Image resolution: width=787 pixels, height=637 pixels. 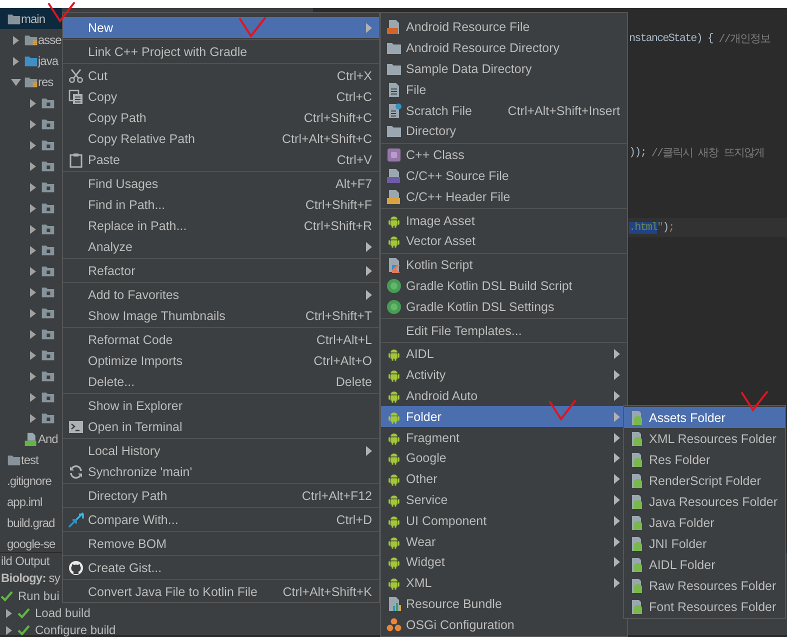 I want to click on menu-item: Replace in Path... Ctrl+Shift+R, so click(x=221, y=225).